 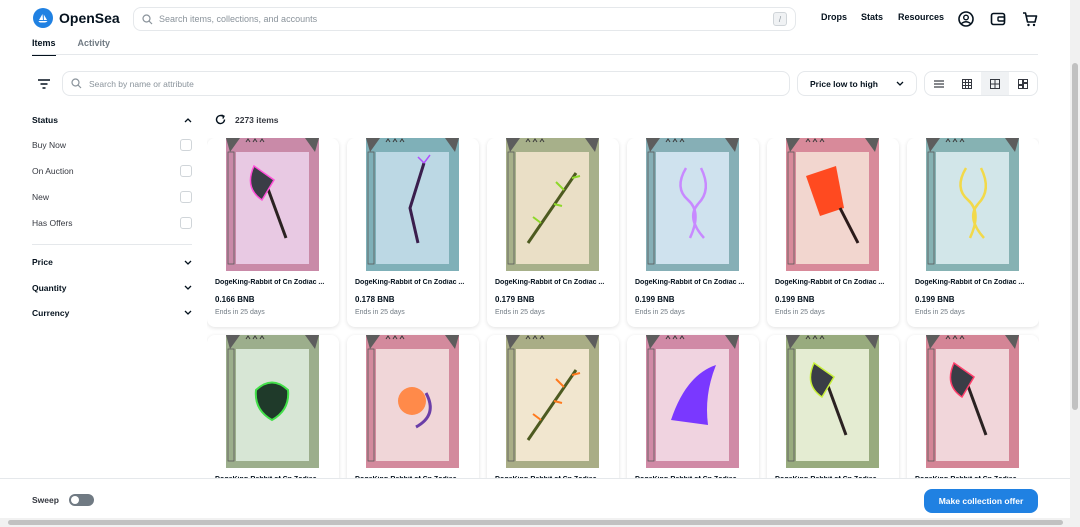 I want to click on filter-icon, so click(x=44, y=84).